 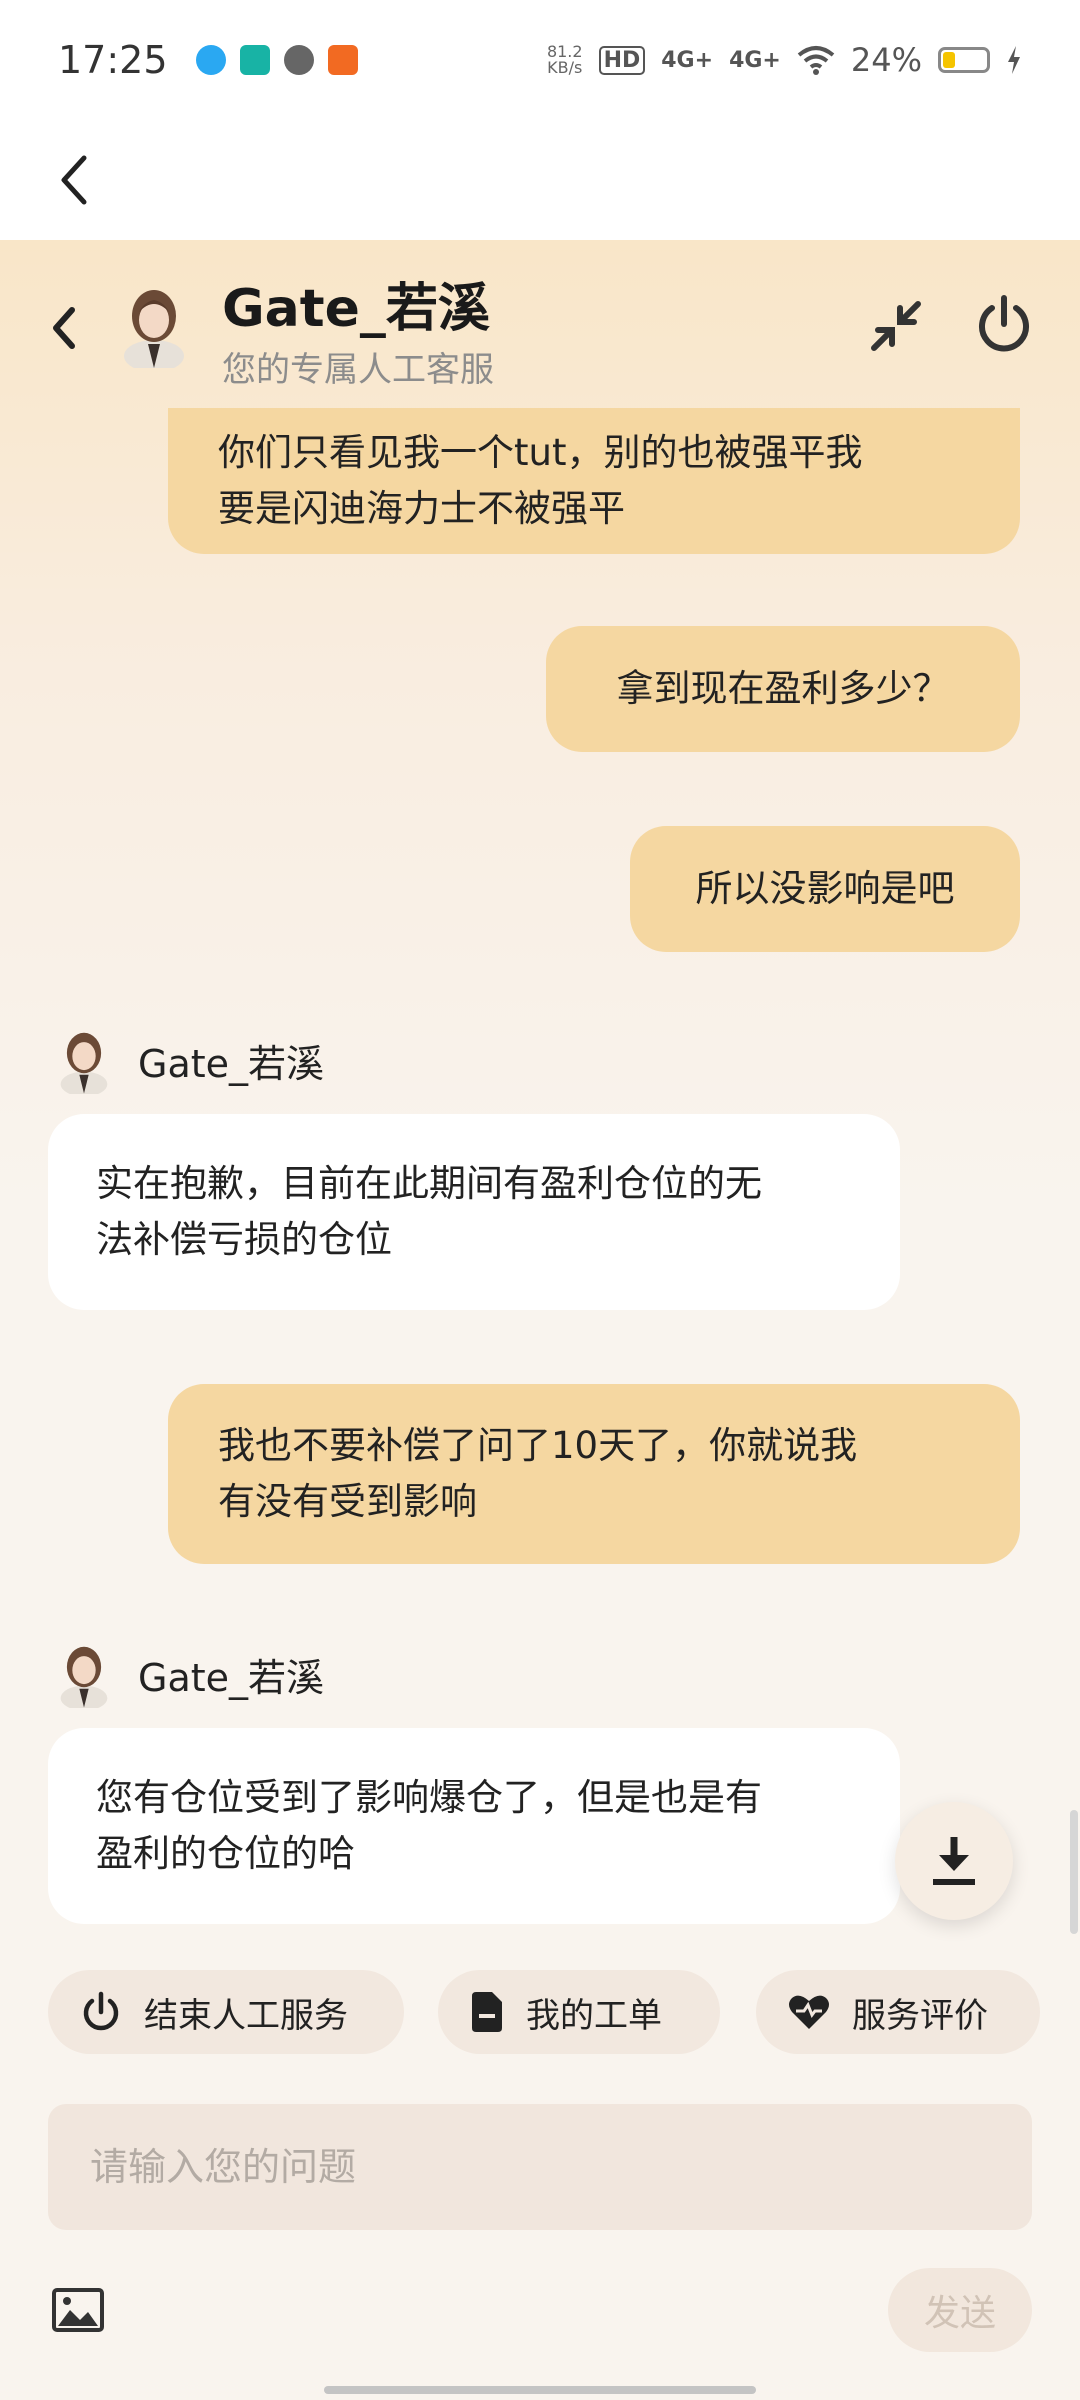 What do you see at coordinates (964, 60) in the screenshot?
I see `battery-icon` at bounding box center [964, 60].